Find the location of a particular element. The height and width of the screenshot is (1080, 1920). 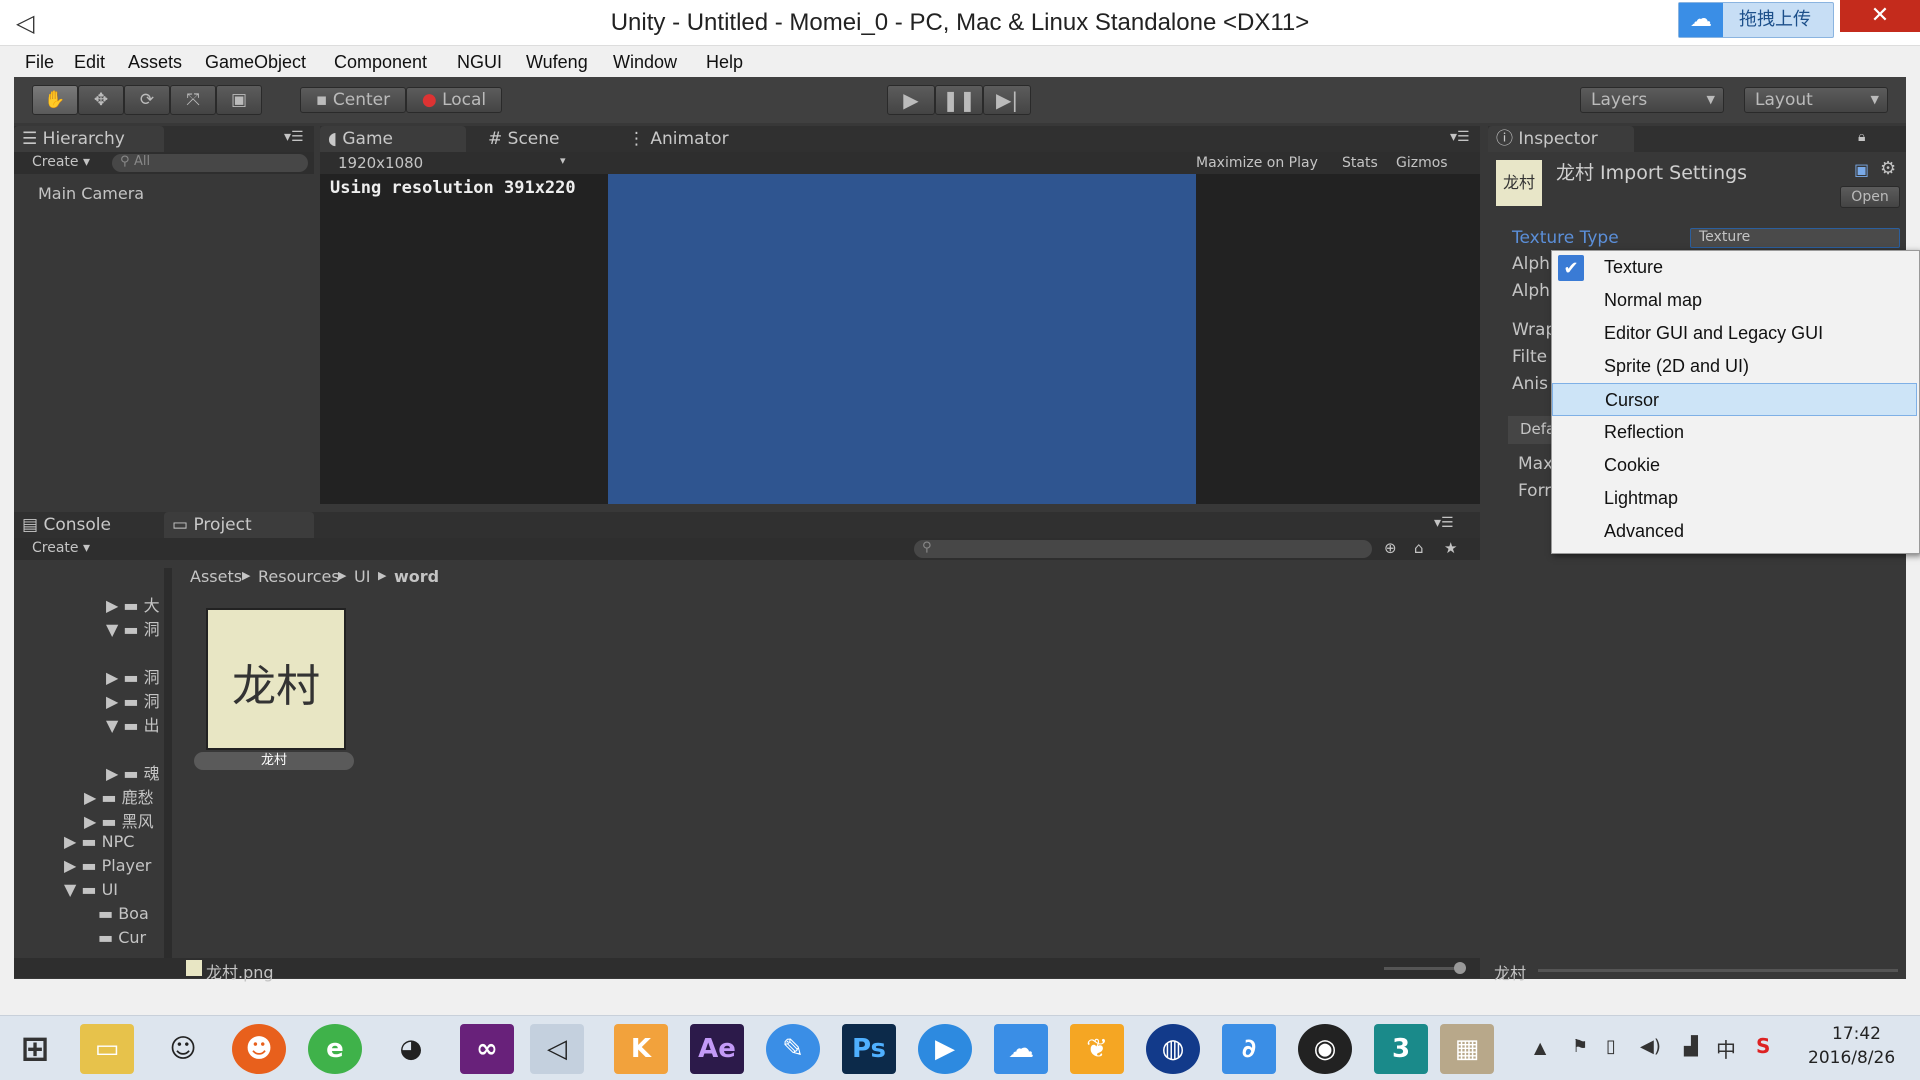

layout-dropdown: Layout ▼ is located at coordinates (1816, 100).